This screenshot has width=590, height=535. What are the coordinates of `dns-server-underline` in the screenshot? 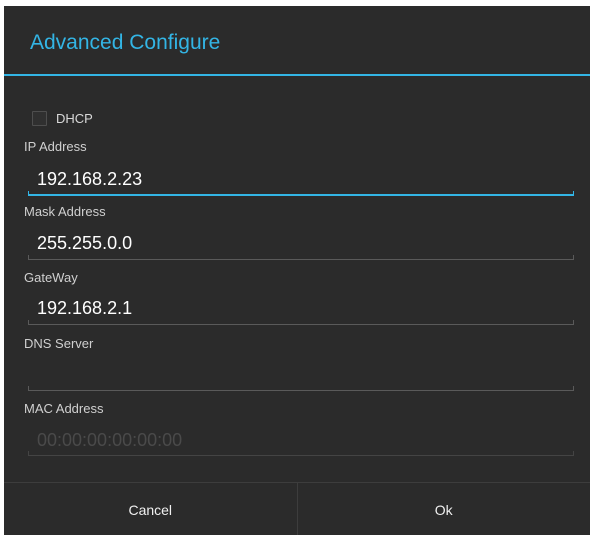 It's located at (301, 388).